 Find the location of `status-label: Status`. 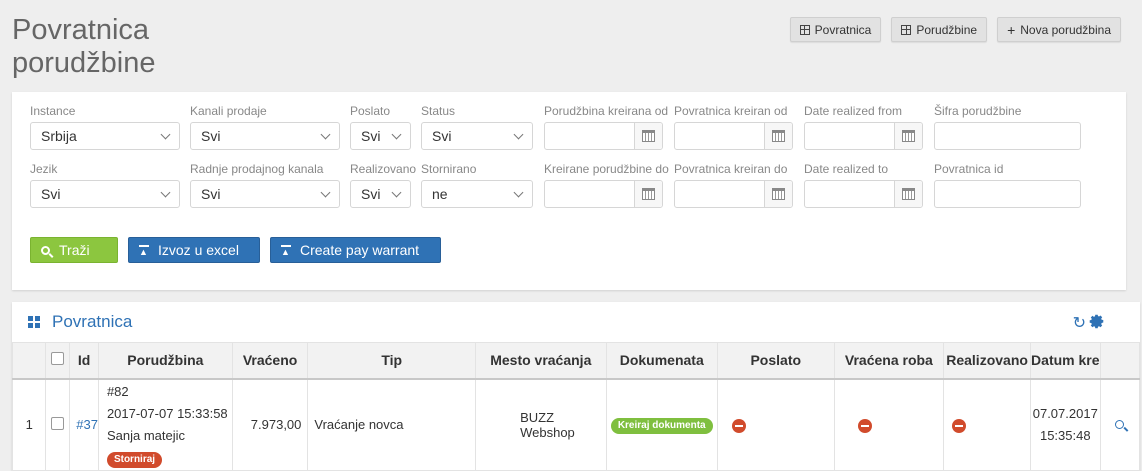

status-label: Status is located at coordinates (438, 111).